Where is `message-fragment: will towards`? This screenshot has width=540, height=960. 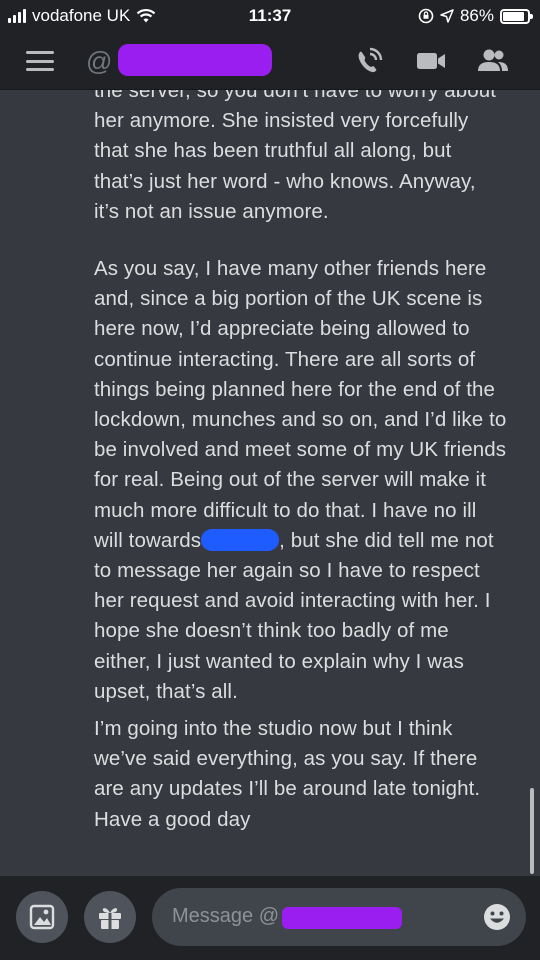
message-fragment: will towards is located at coordinates (148, 540).